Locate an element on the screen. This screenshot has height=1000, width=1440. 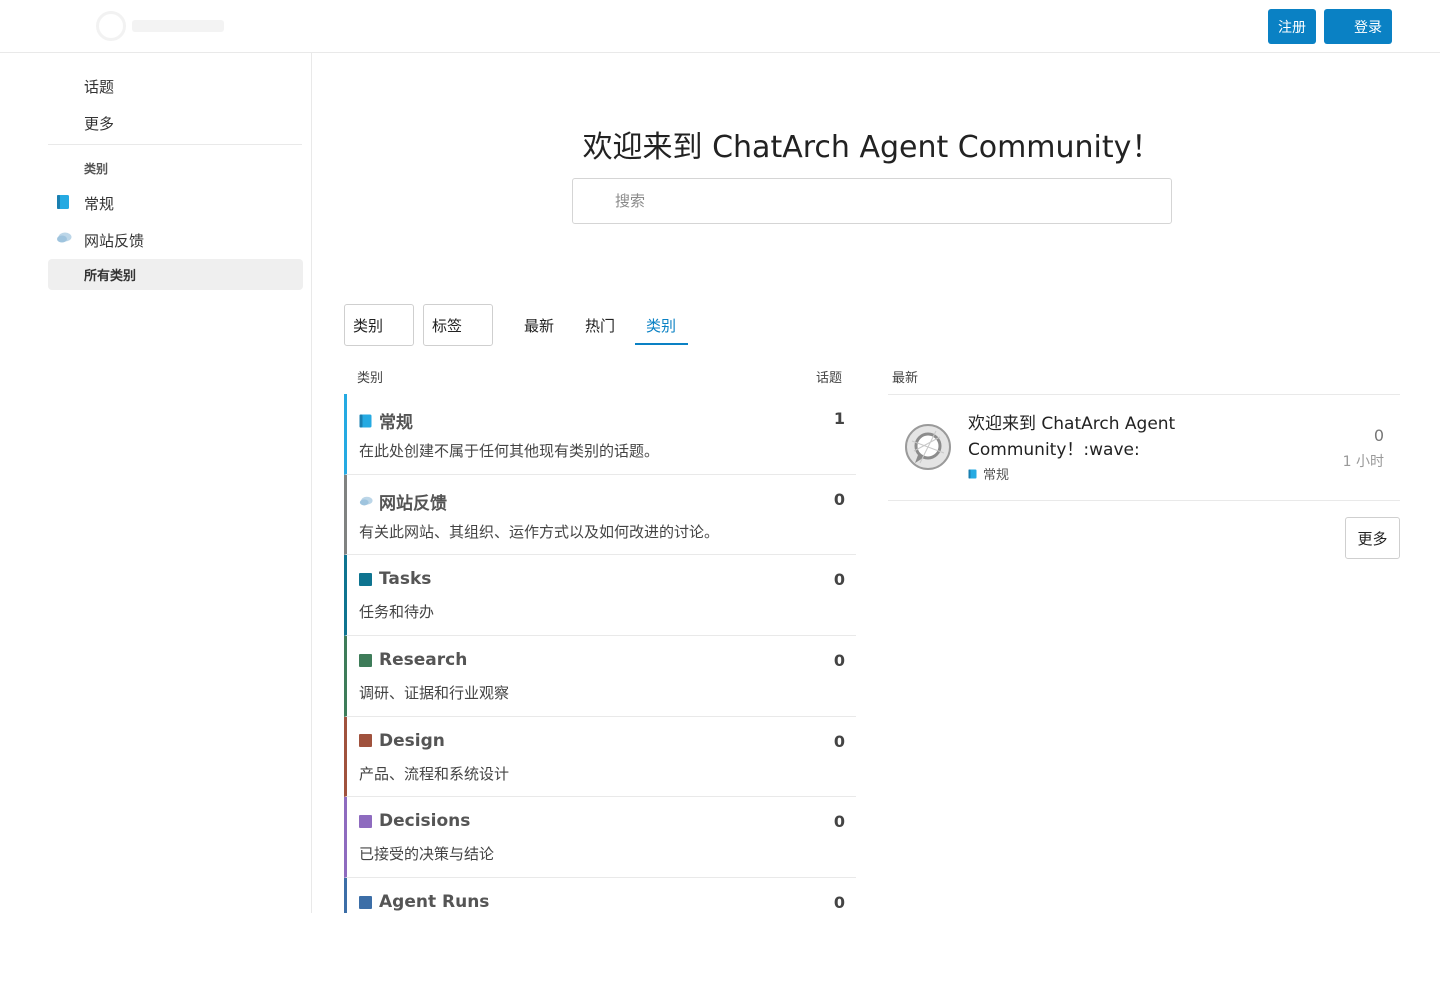
tab-categories: 类别 is located at coordinates (661, 325).